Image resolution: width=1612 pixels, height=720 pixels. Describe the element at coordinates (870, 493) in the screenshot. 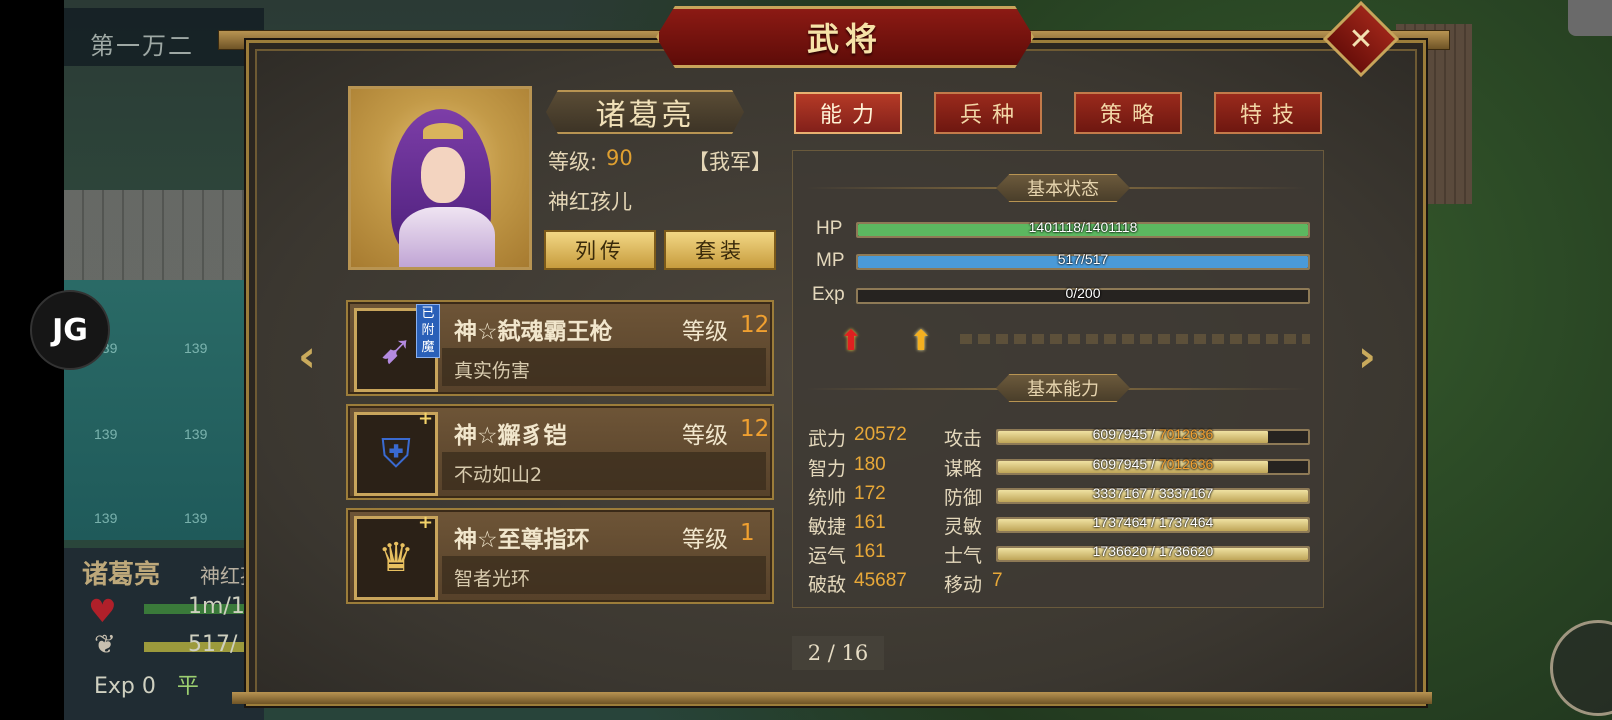

I see `attribute-value: 172` at that location.